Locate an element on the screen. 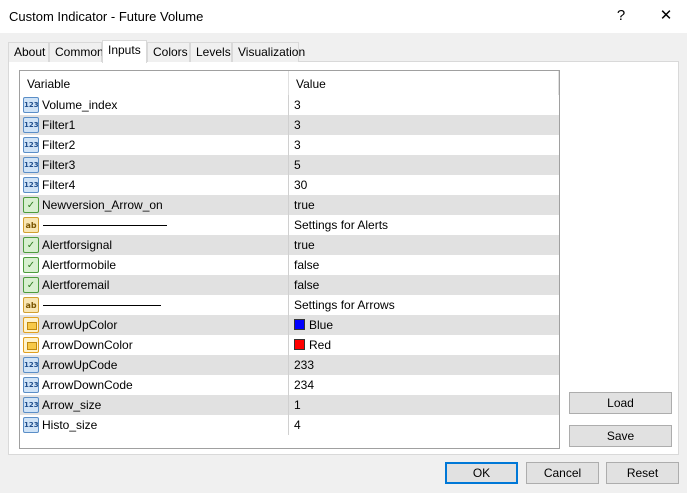 This screenshot has height=493, width=687. ok-button: OK is located at coordinates (481, 473).